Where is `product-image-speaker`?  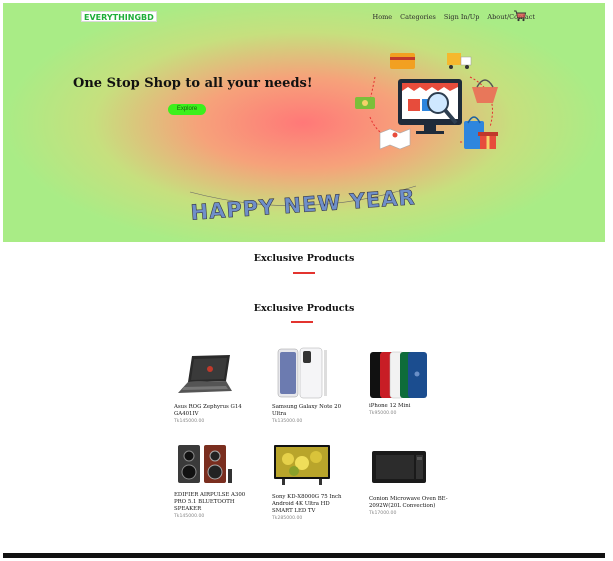
product-image-speaker is located at coordinates (205, 464).